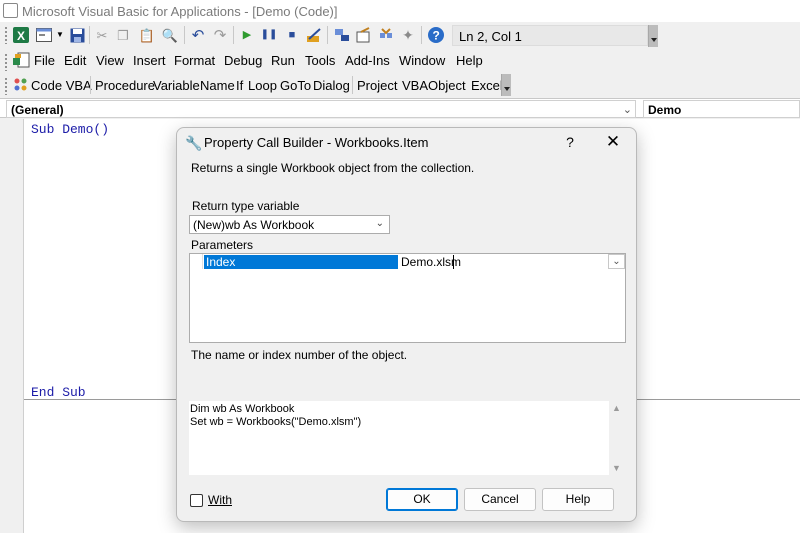 The image size is (800, 533). What do you see at coordinates (243, 60) in the screenshot?
I see `menu-debug: Debug` at bounding box center [243, 60].